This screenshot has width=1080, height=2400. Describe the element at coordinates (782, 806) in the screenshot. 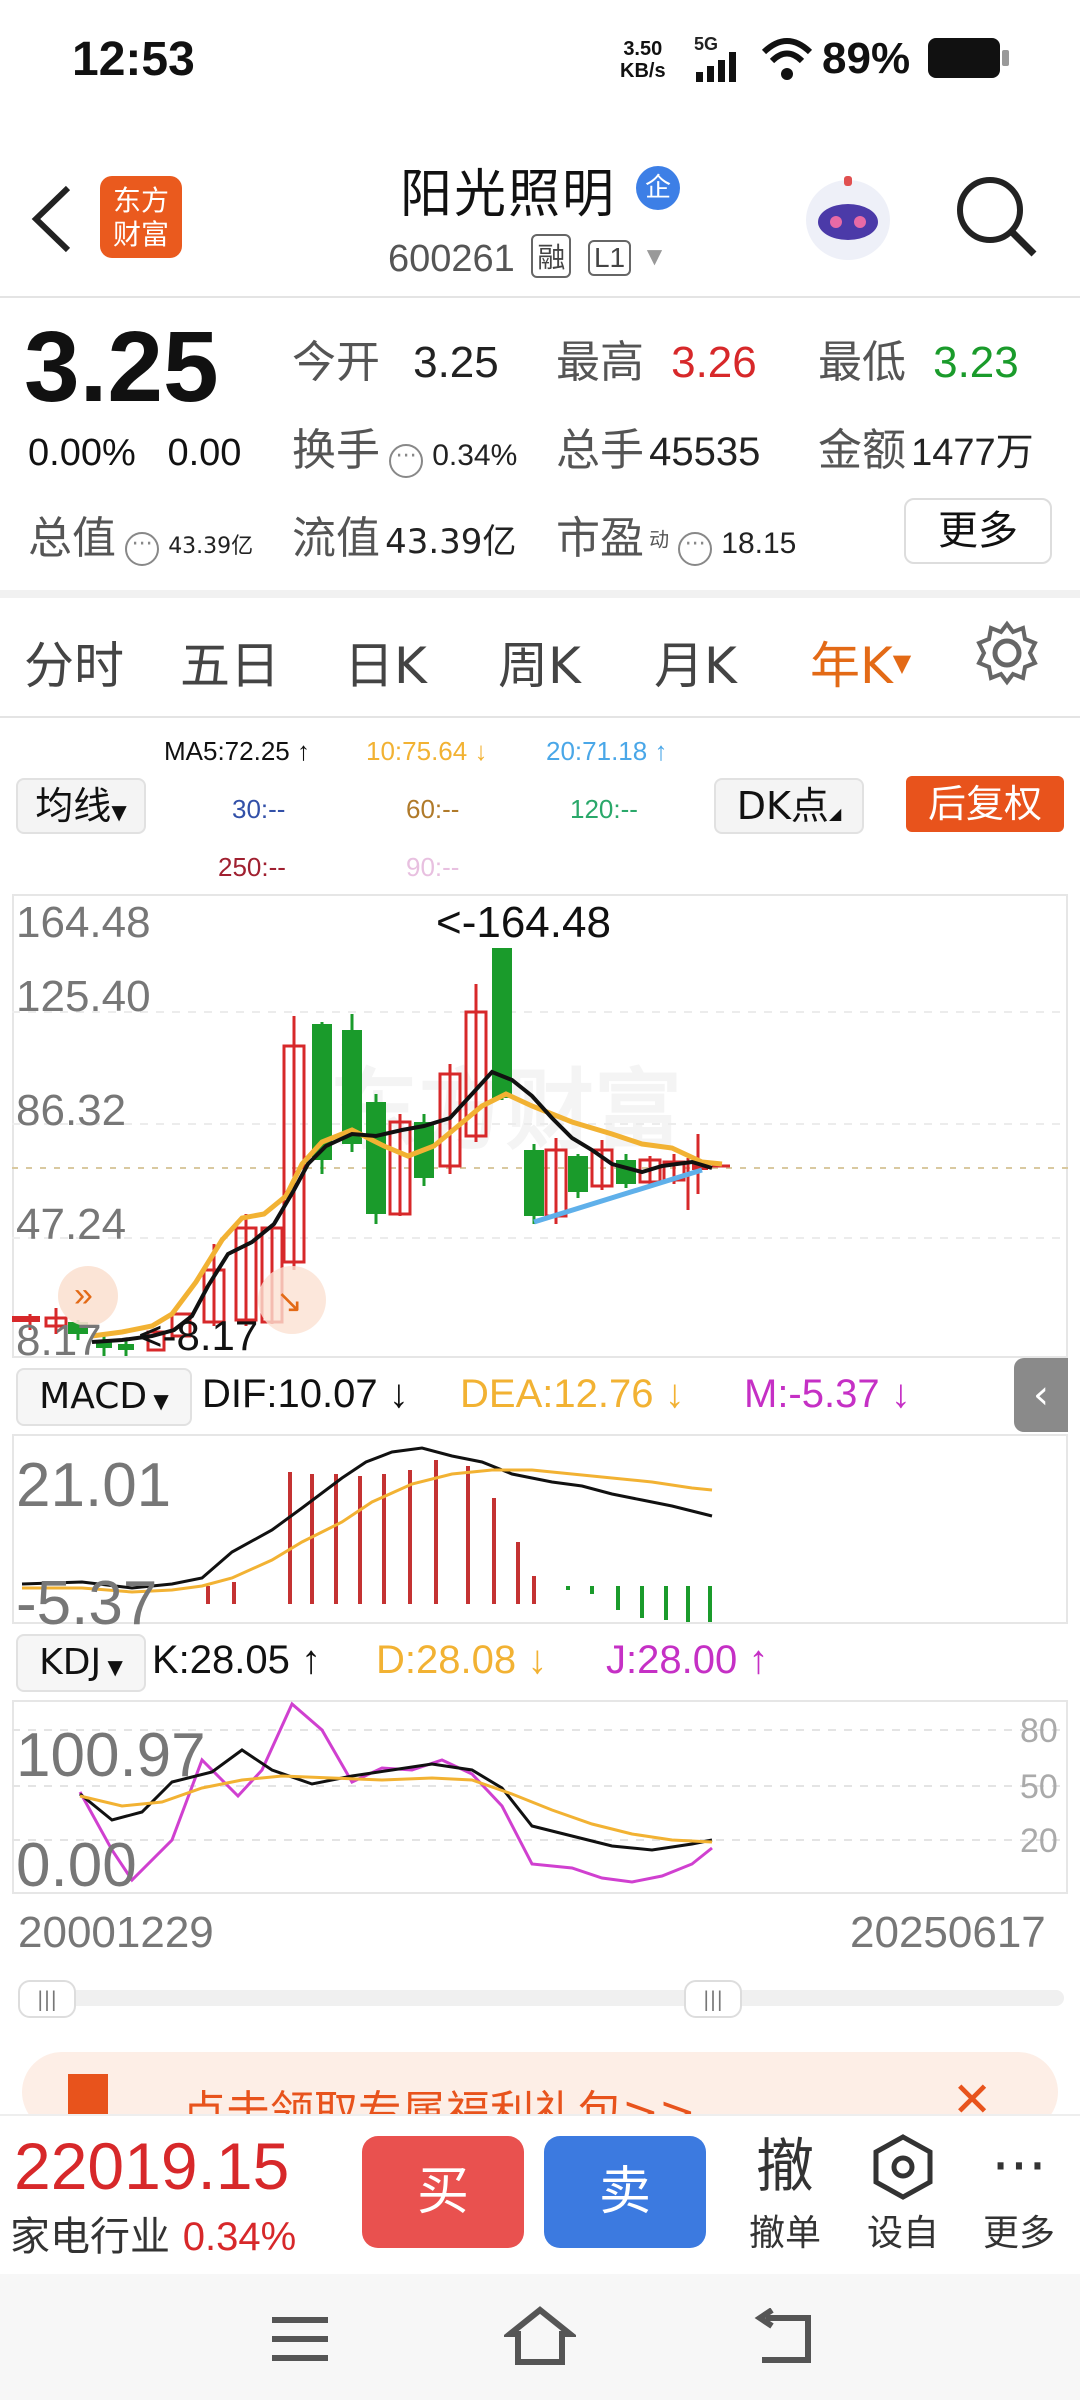

I see `dk-point-label: DK点` at that location.